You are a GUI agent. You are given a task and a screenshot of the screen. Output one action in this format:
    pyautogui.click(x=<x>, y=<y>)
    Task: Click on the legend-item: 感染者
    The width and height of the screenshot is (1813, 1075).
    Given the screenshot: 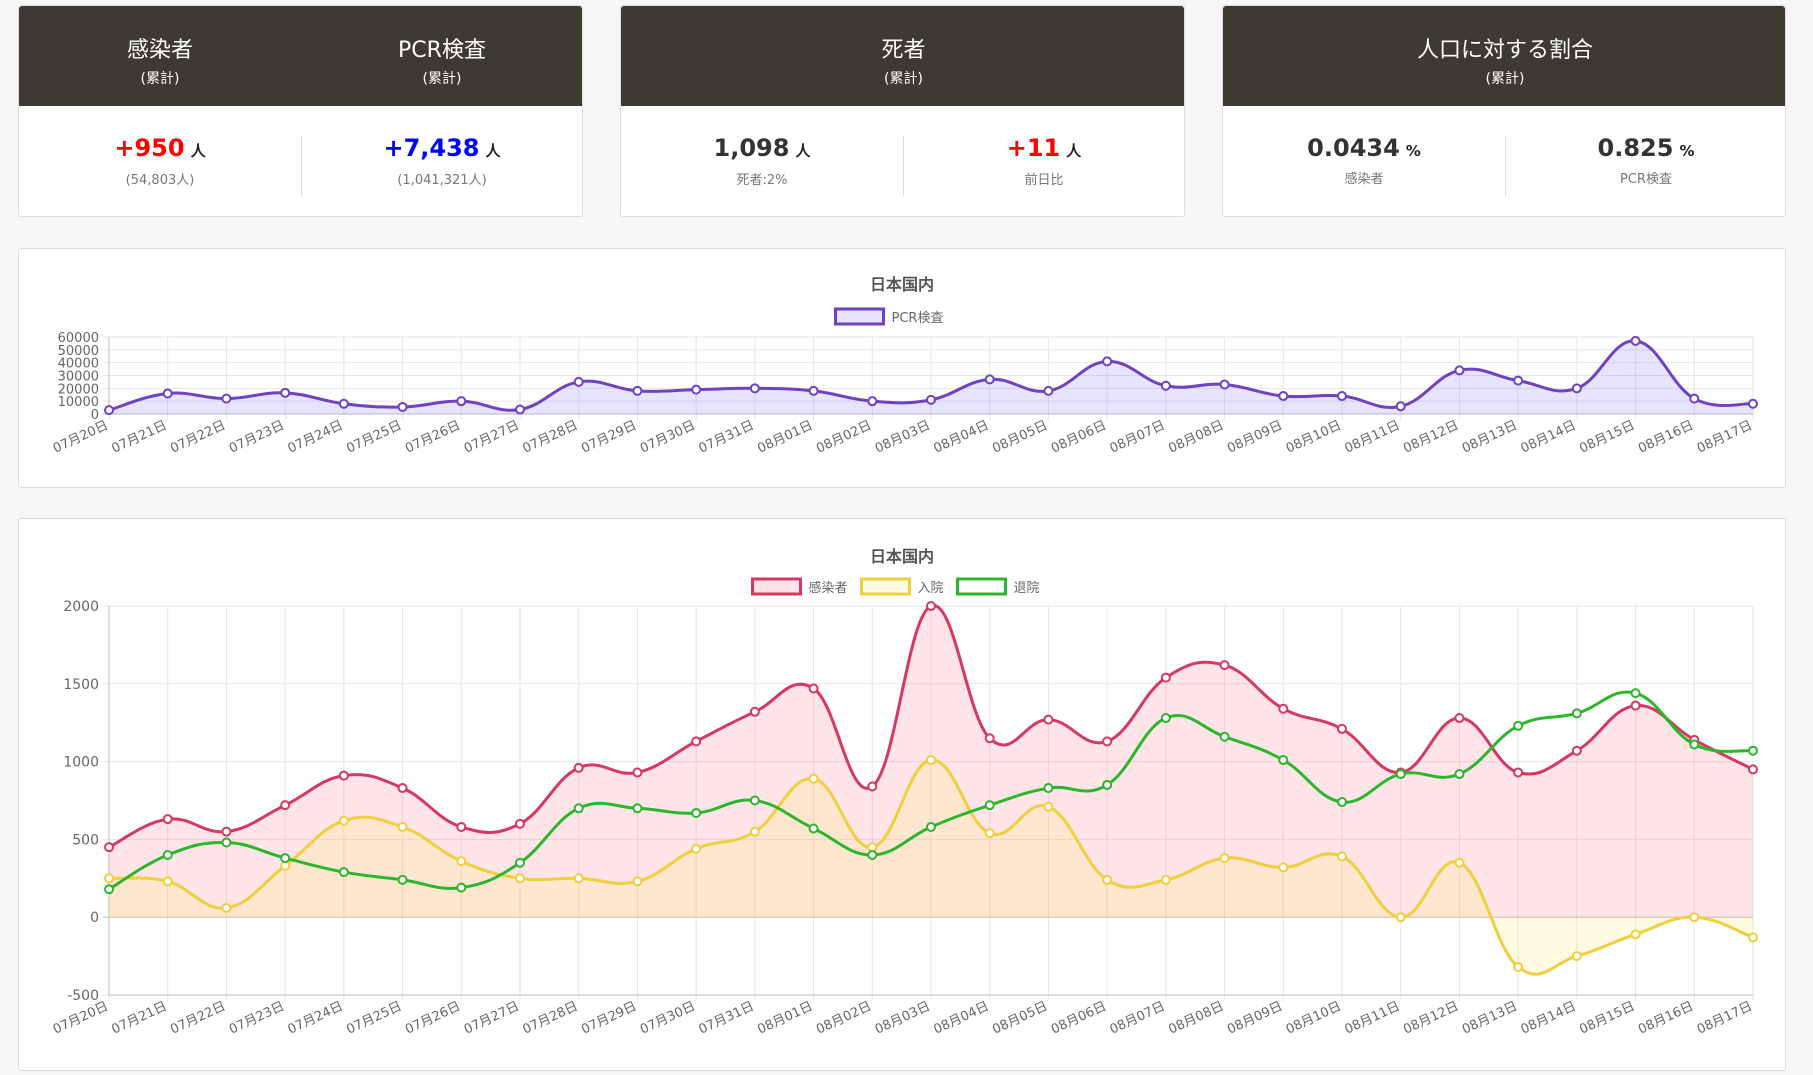 What is the action you would take?
    pyautogui.click(x=799, y=586)
    